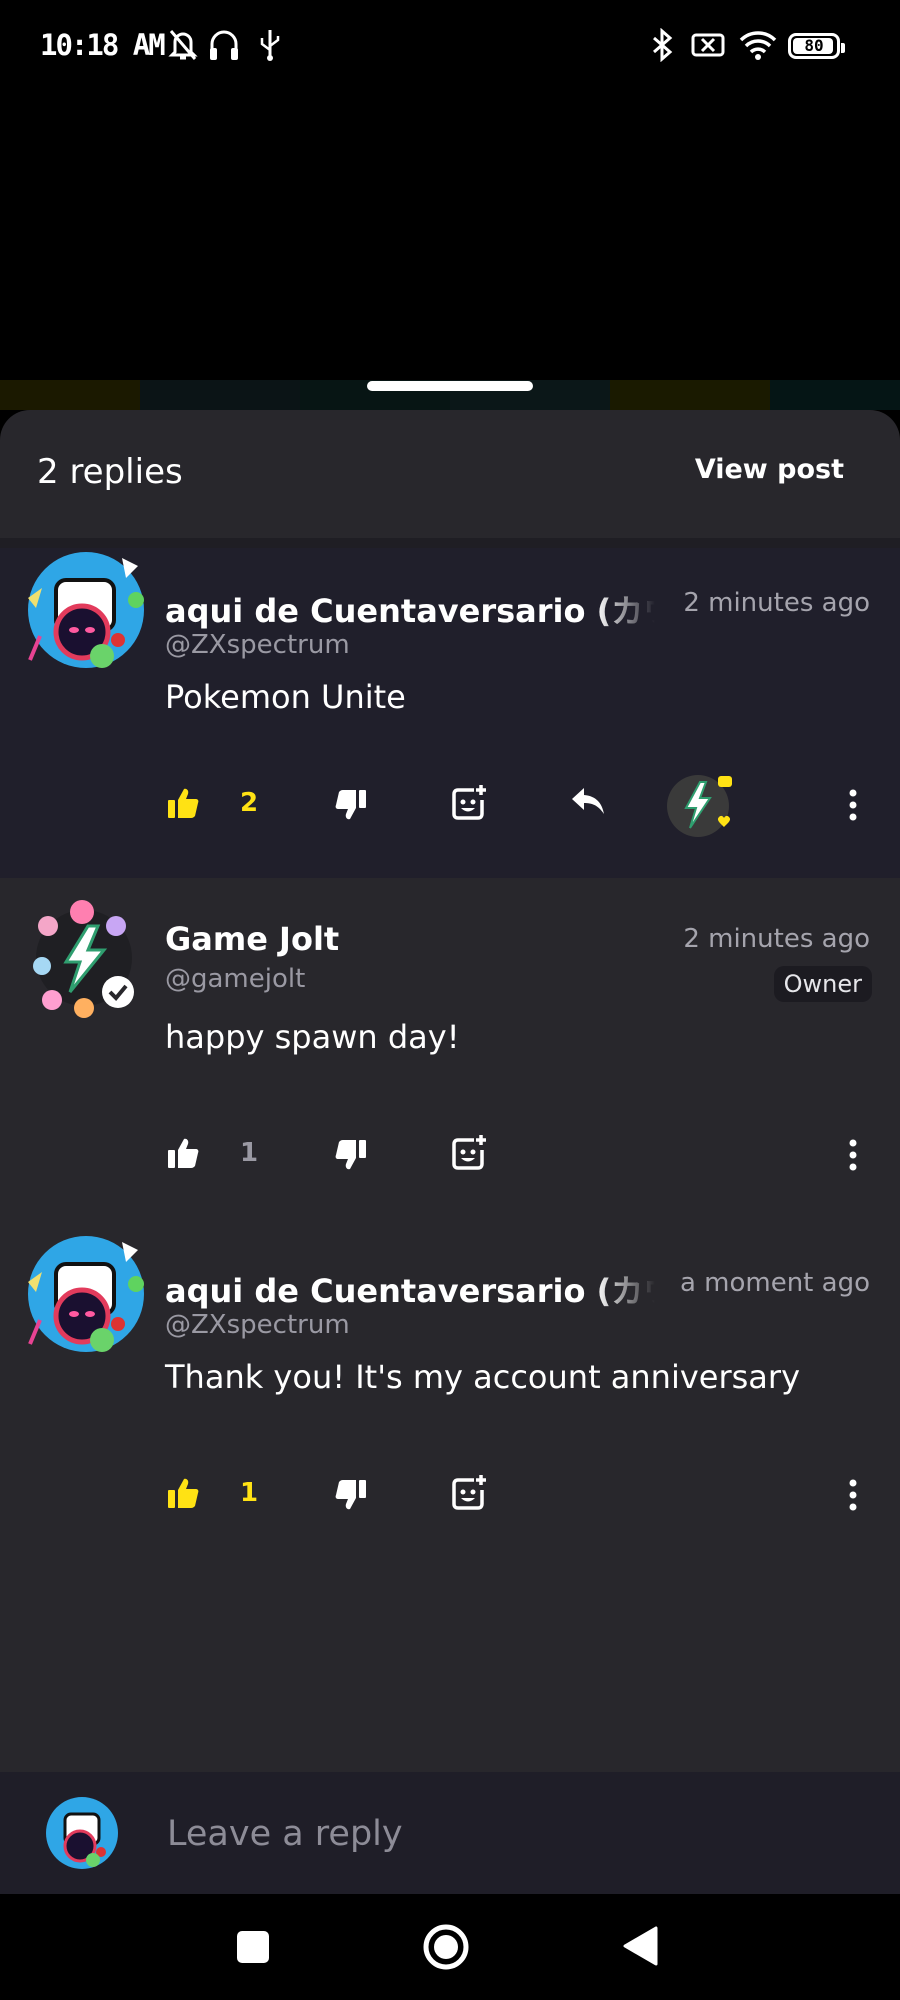 This screenshot has width=900, height=2000. What do you see at coordinates (708, 45) in the screenshot?
I see `no-sim-icon` at bounding box center [708, 45].